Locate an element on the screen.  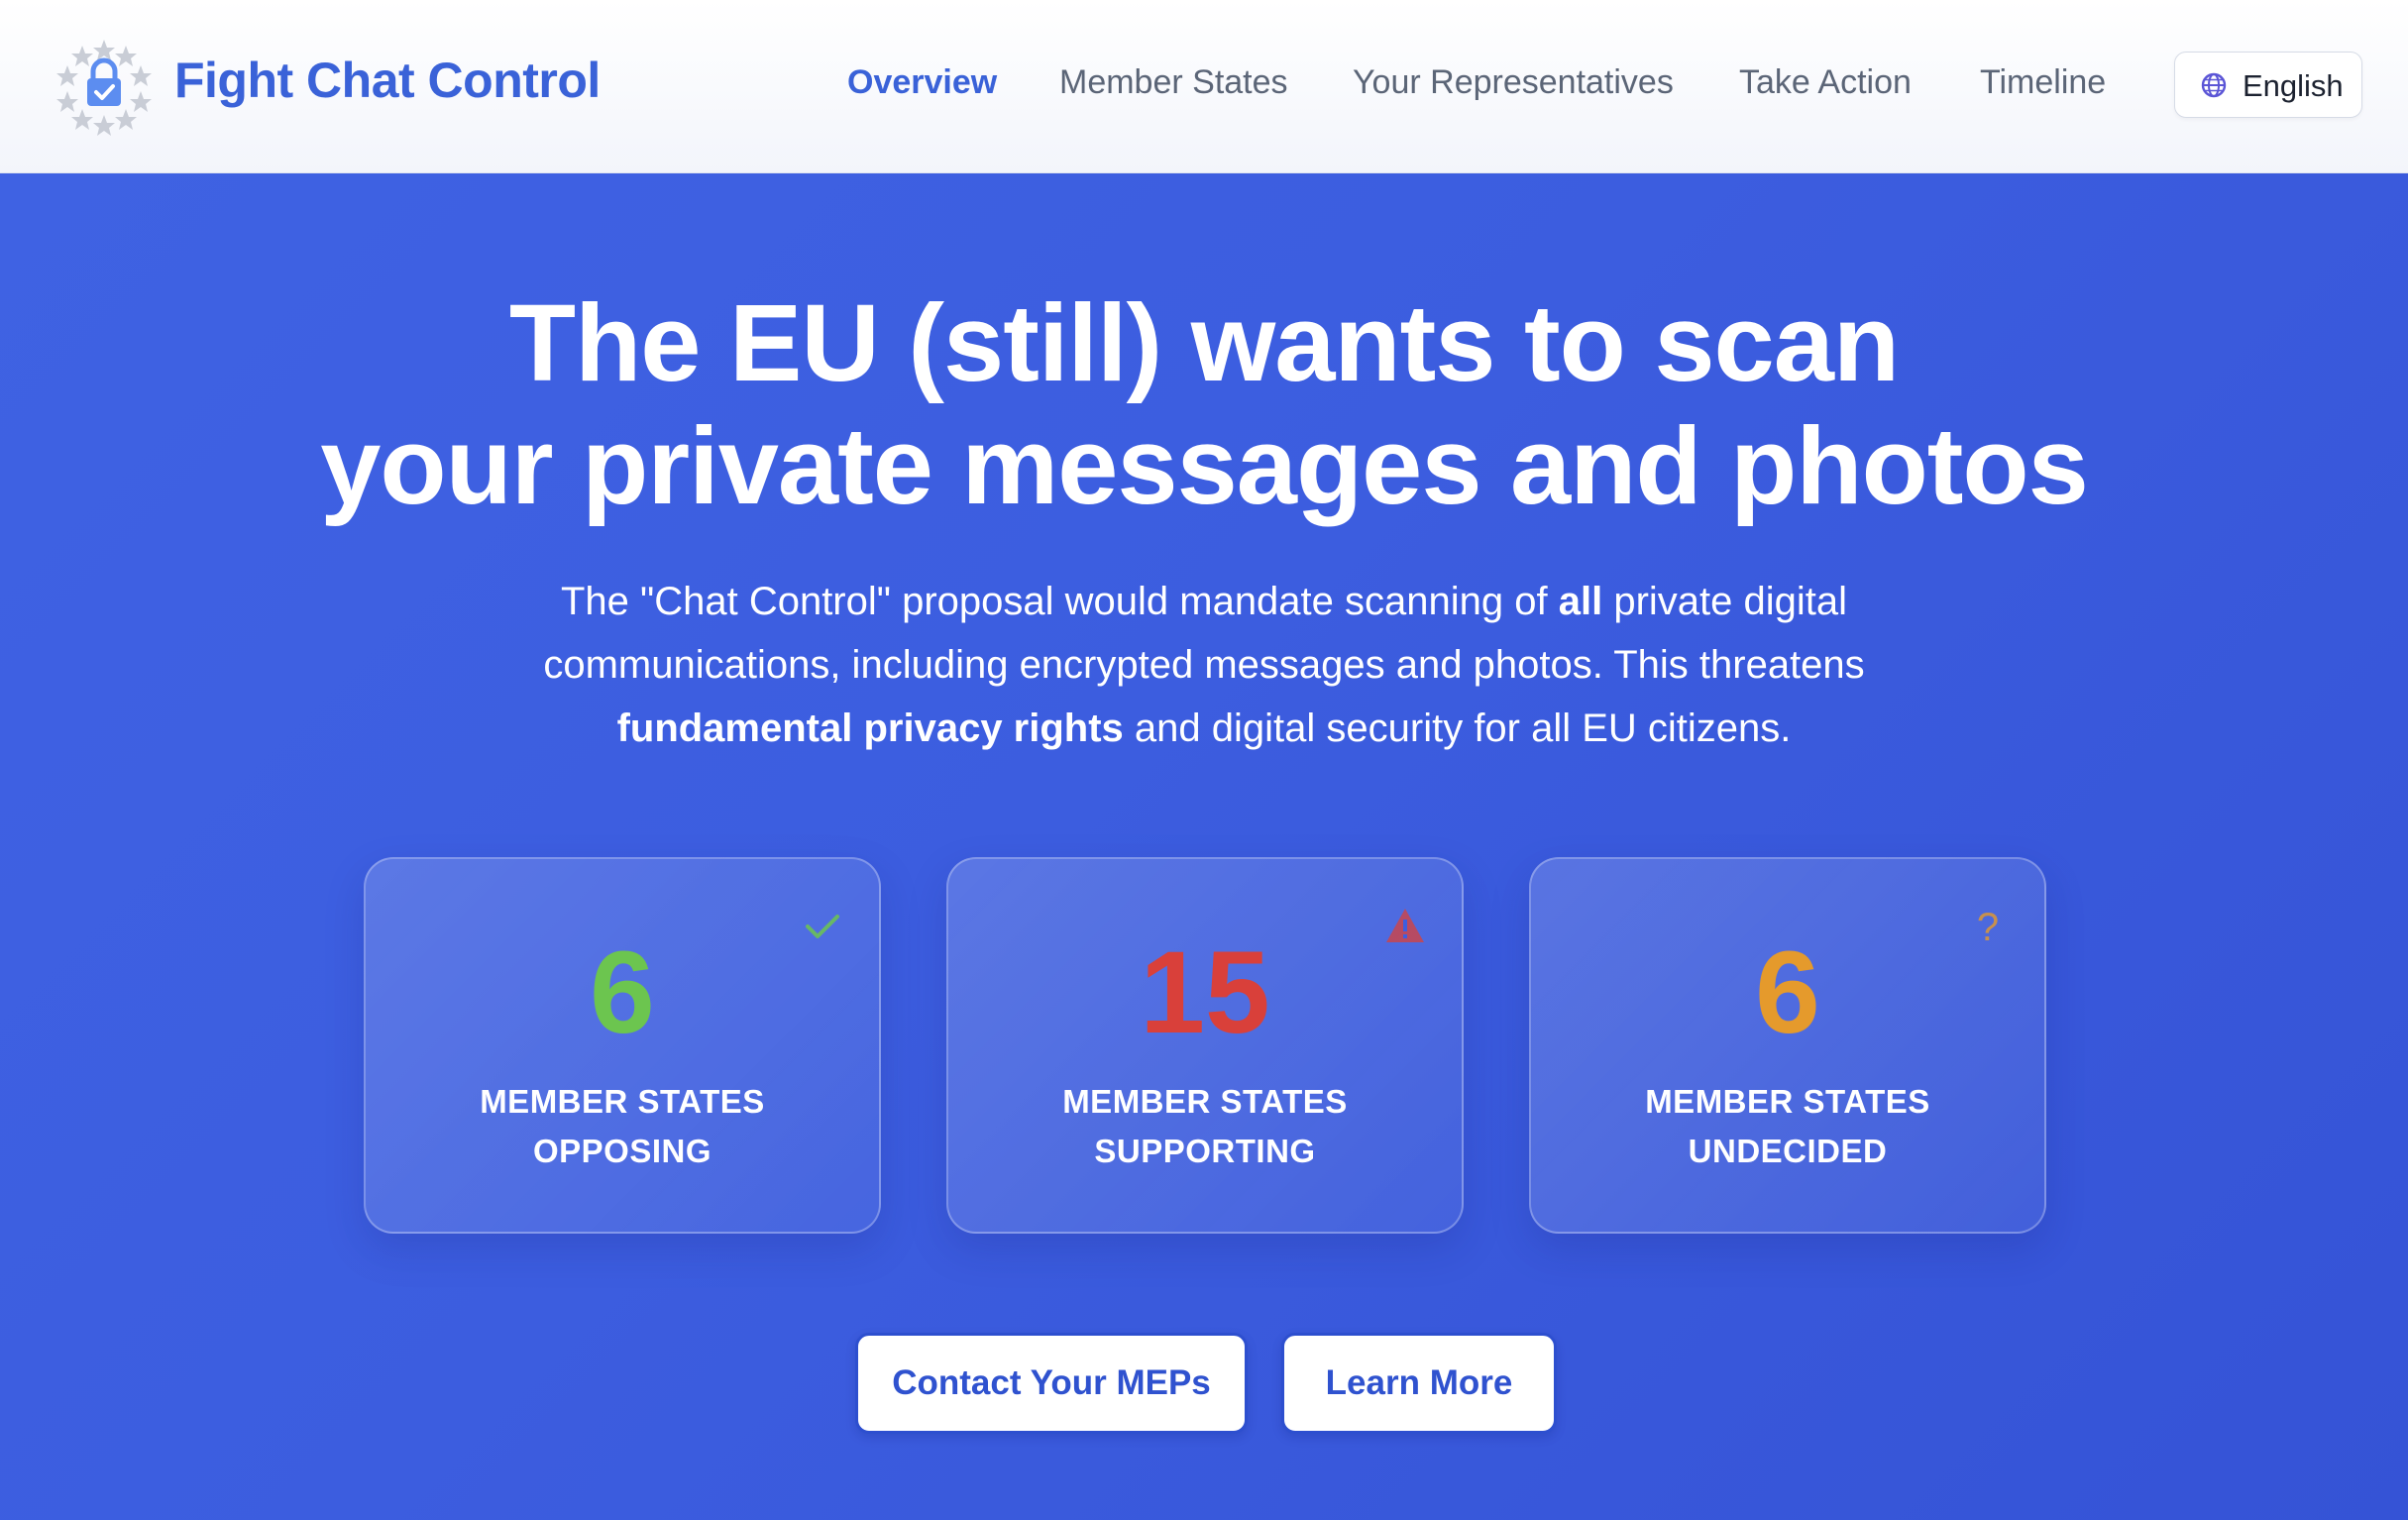
supporting-label: MEMBER STATES SUPPORTING is located at coordinates (1205, 1126).